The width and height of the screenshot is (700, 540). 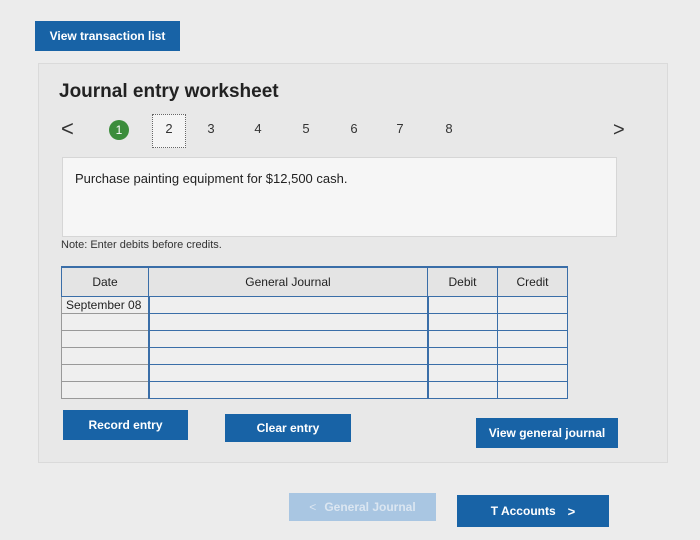 I want to click on clear-entry-button: Clear entry, so click(x=288, y=428).